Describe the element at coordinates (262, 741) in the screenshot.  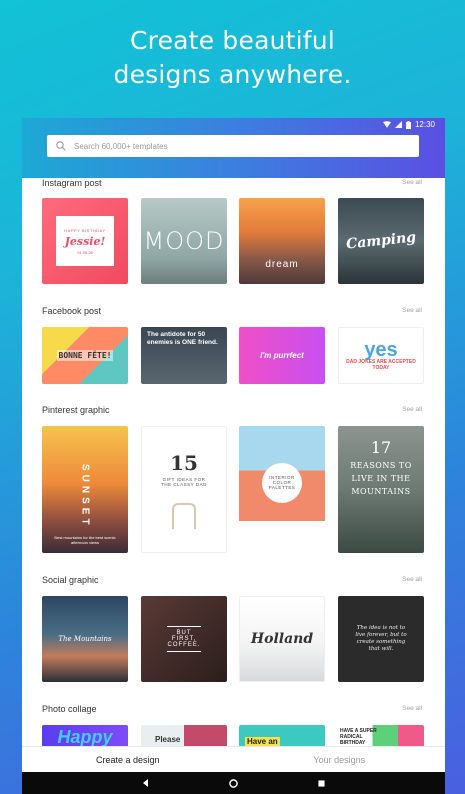
I see `tile-text: Have an` at that location.